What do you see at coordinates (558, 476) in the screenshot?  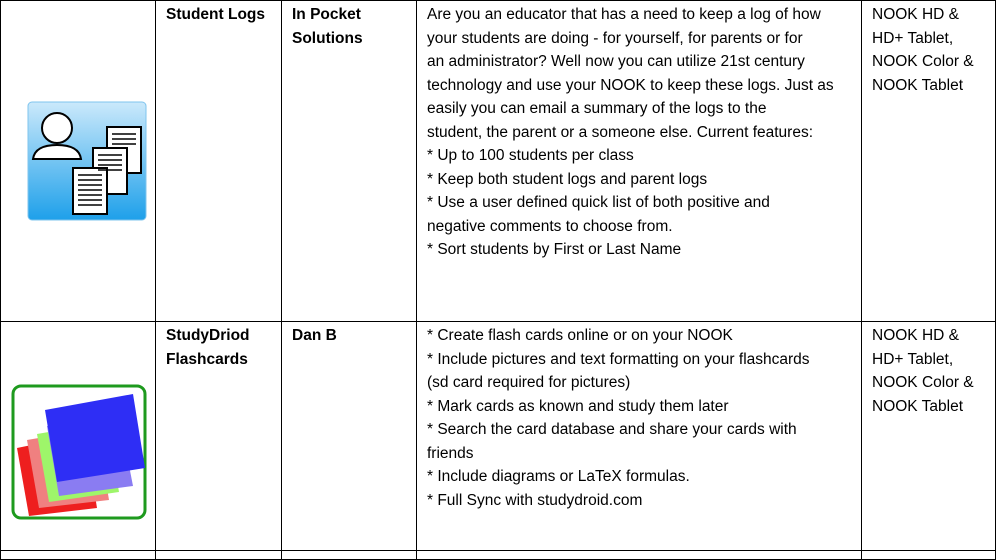 I see `description-line: * Include diagrams or LaTeX formulas.` at bounding box center [558, 476].